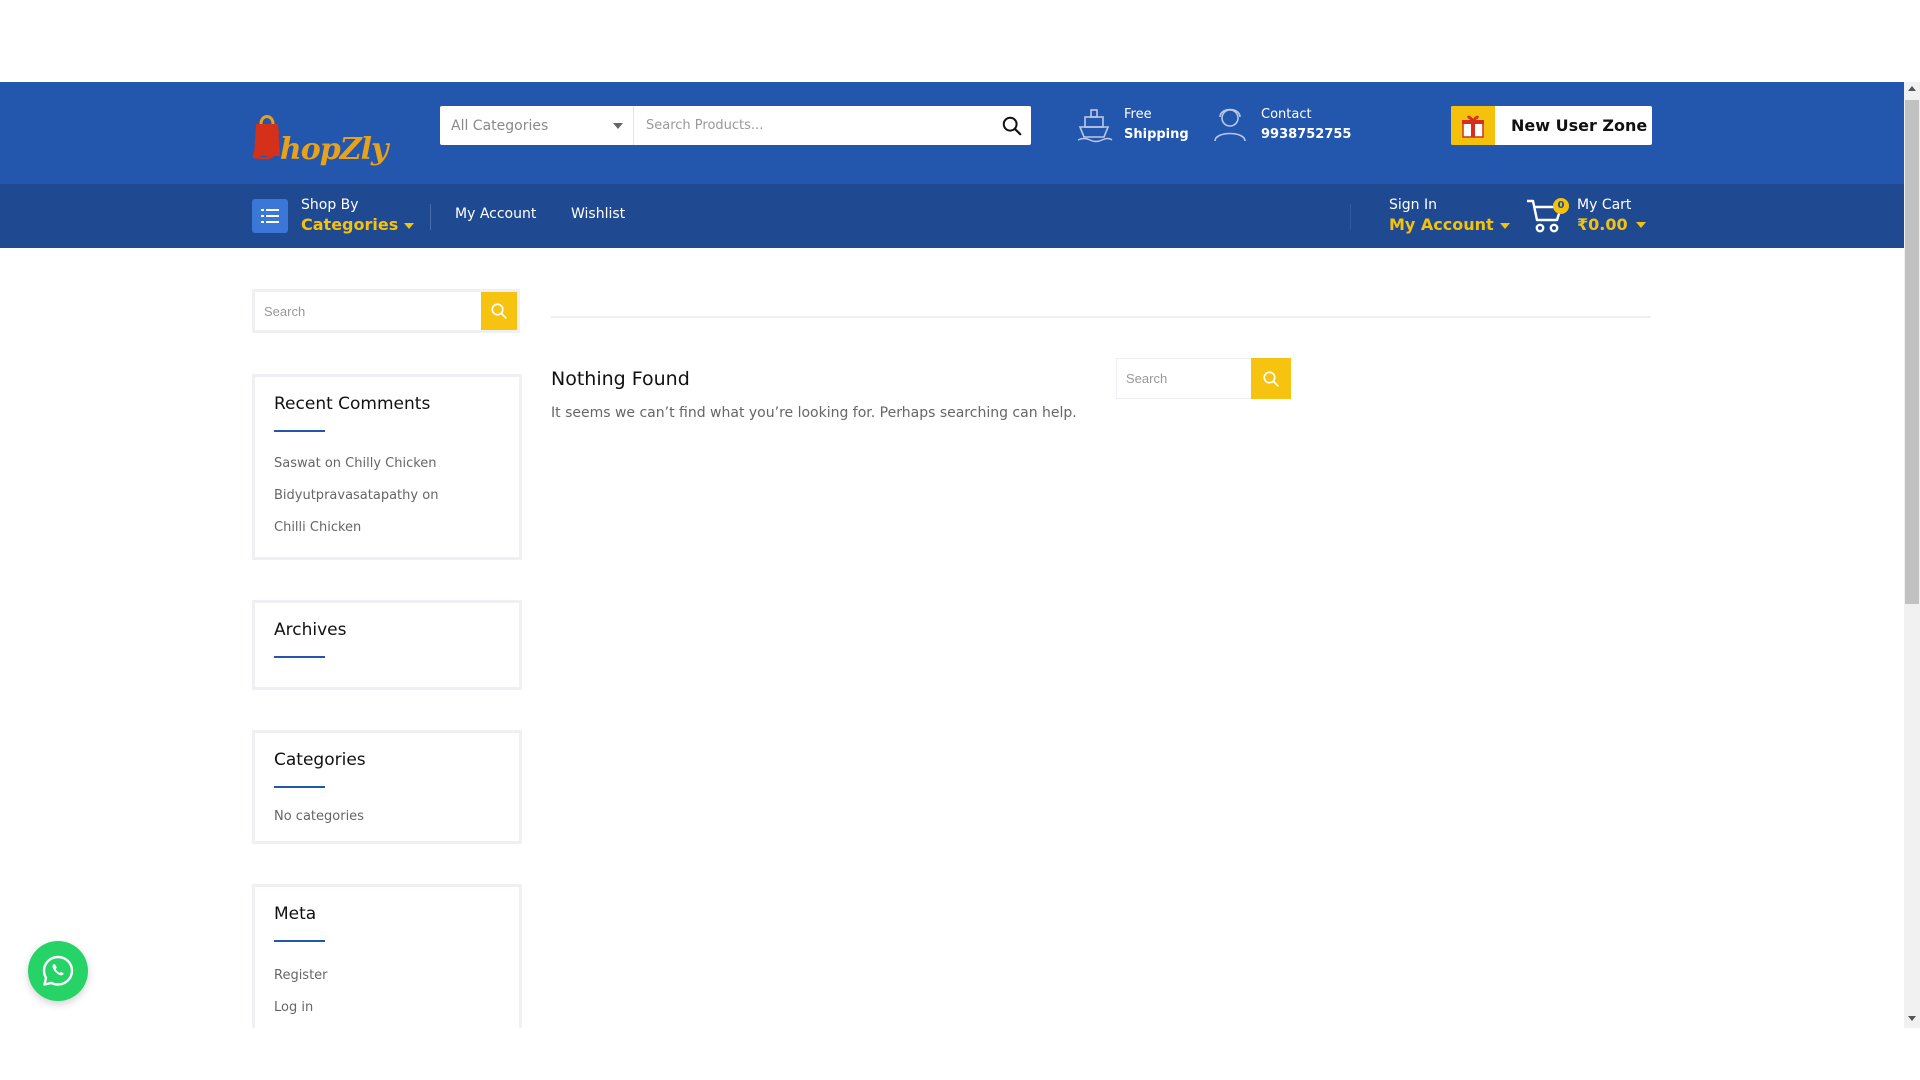 The width and height of the screenshot is (1920, 1080). What do you see at coordinates (1306, 134) in the screenshot?
I see `contact-phone: 9938752755` at bounding box center [1306, 134].